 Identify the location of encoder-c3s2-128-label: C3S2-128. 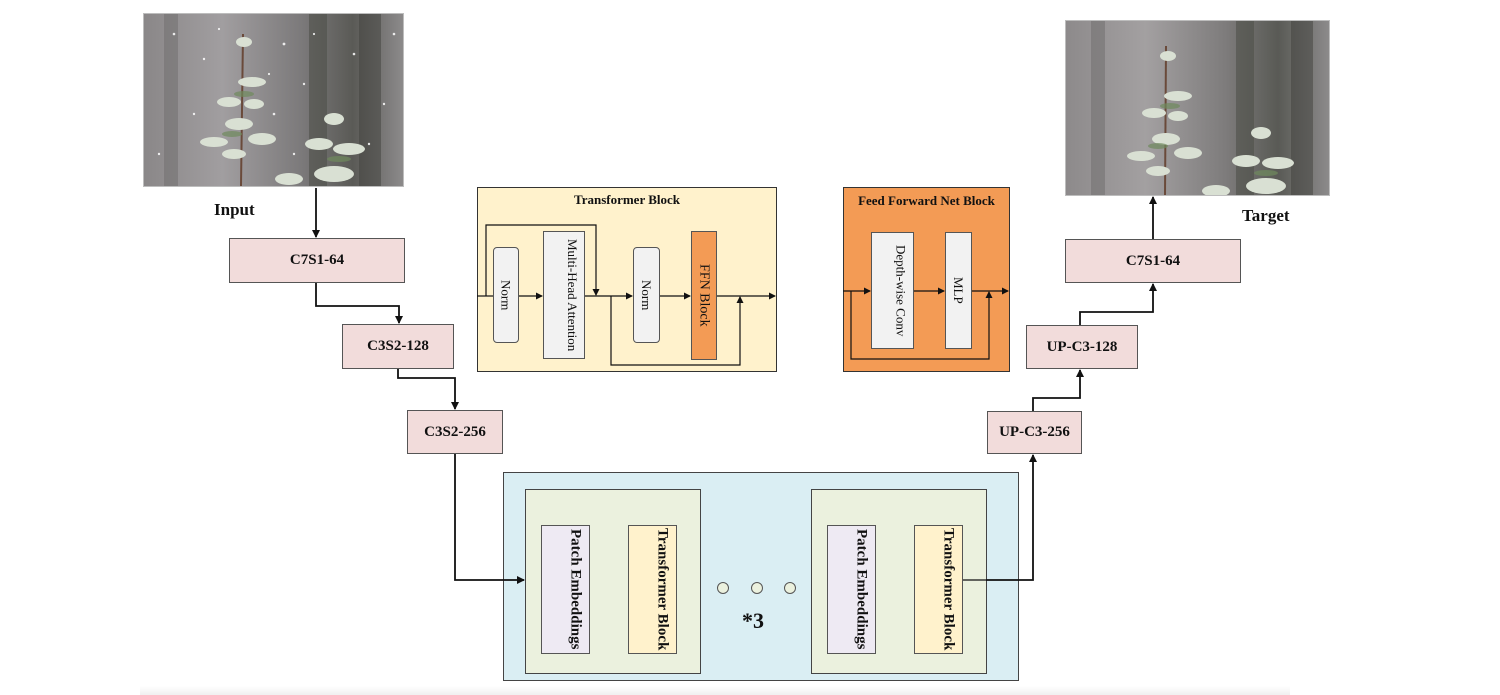
(398, 346).